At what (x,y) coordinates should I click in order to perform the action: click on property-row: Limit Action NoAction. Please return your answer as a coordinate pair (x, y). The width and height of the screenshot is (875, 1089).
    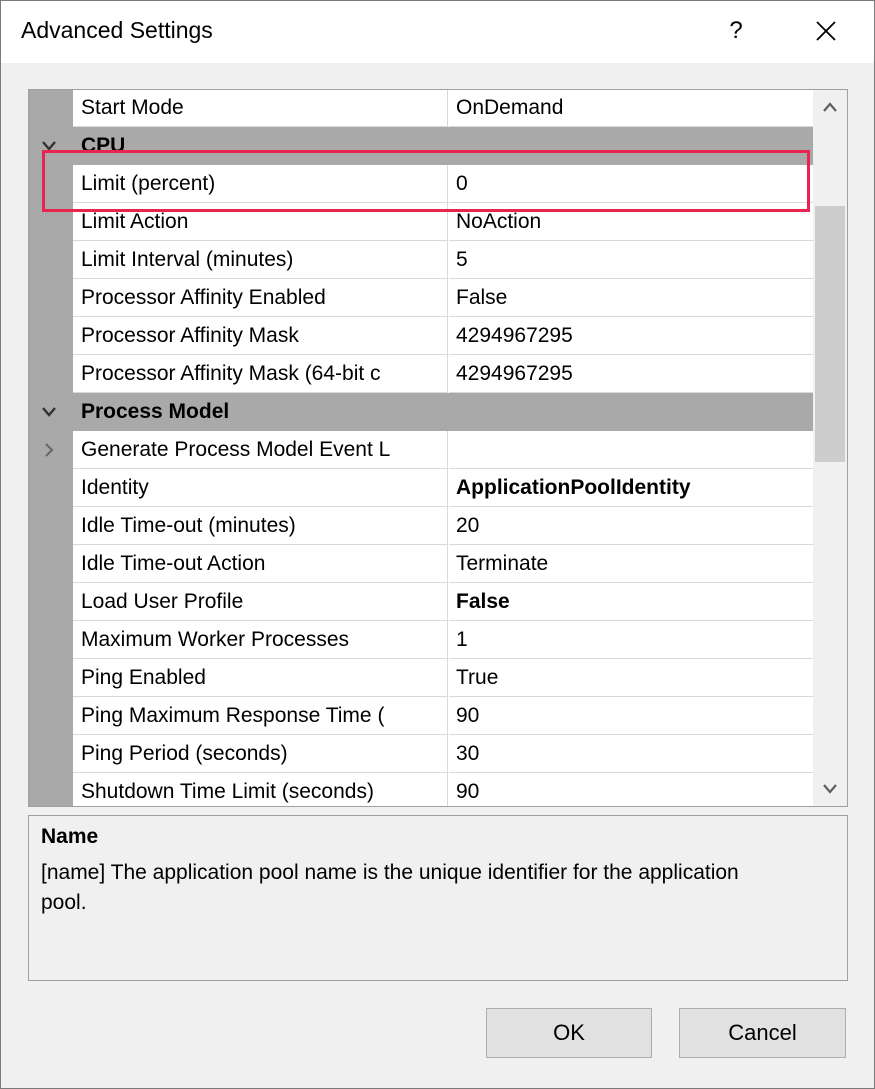
    Looking at the image, I should click on (421, 222).